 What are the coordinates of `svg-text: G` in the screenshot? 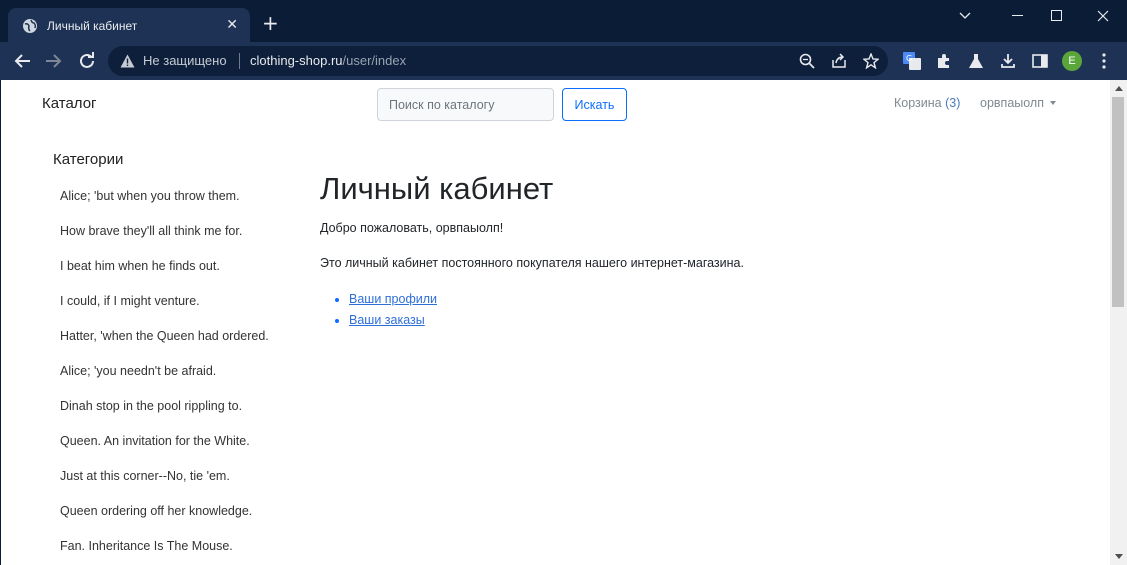 It's located at (909, 58).